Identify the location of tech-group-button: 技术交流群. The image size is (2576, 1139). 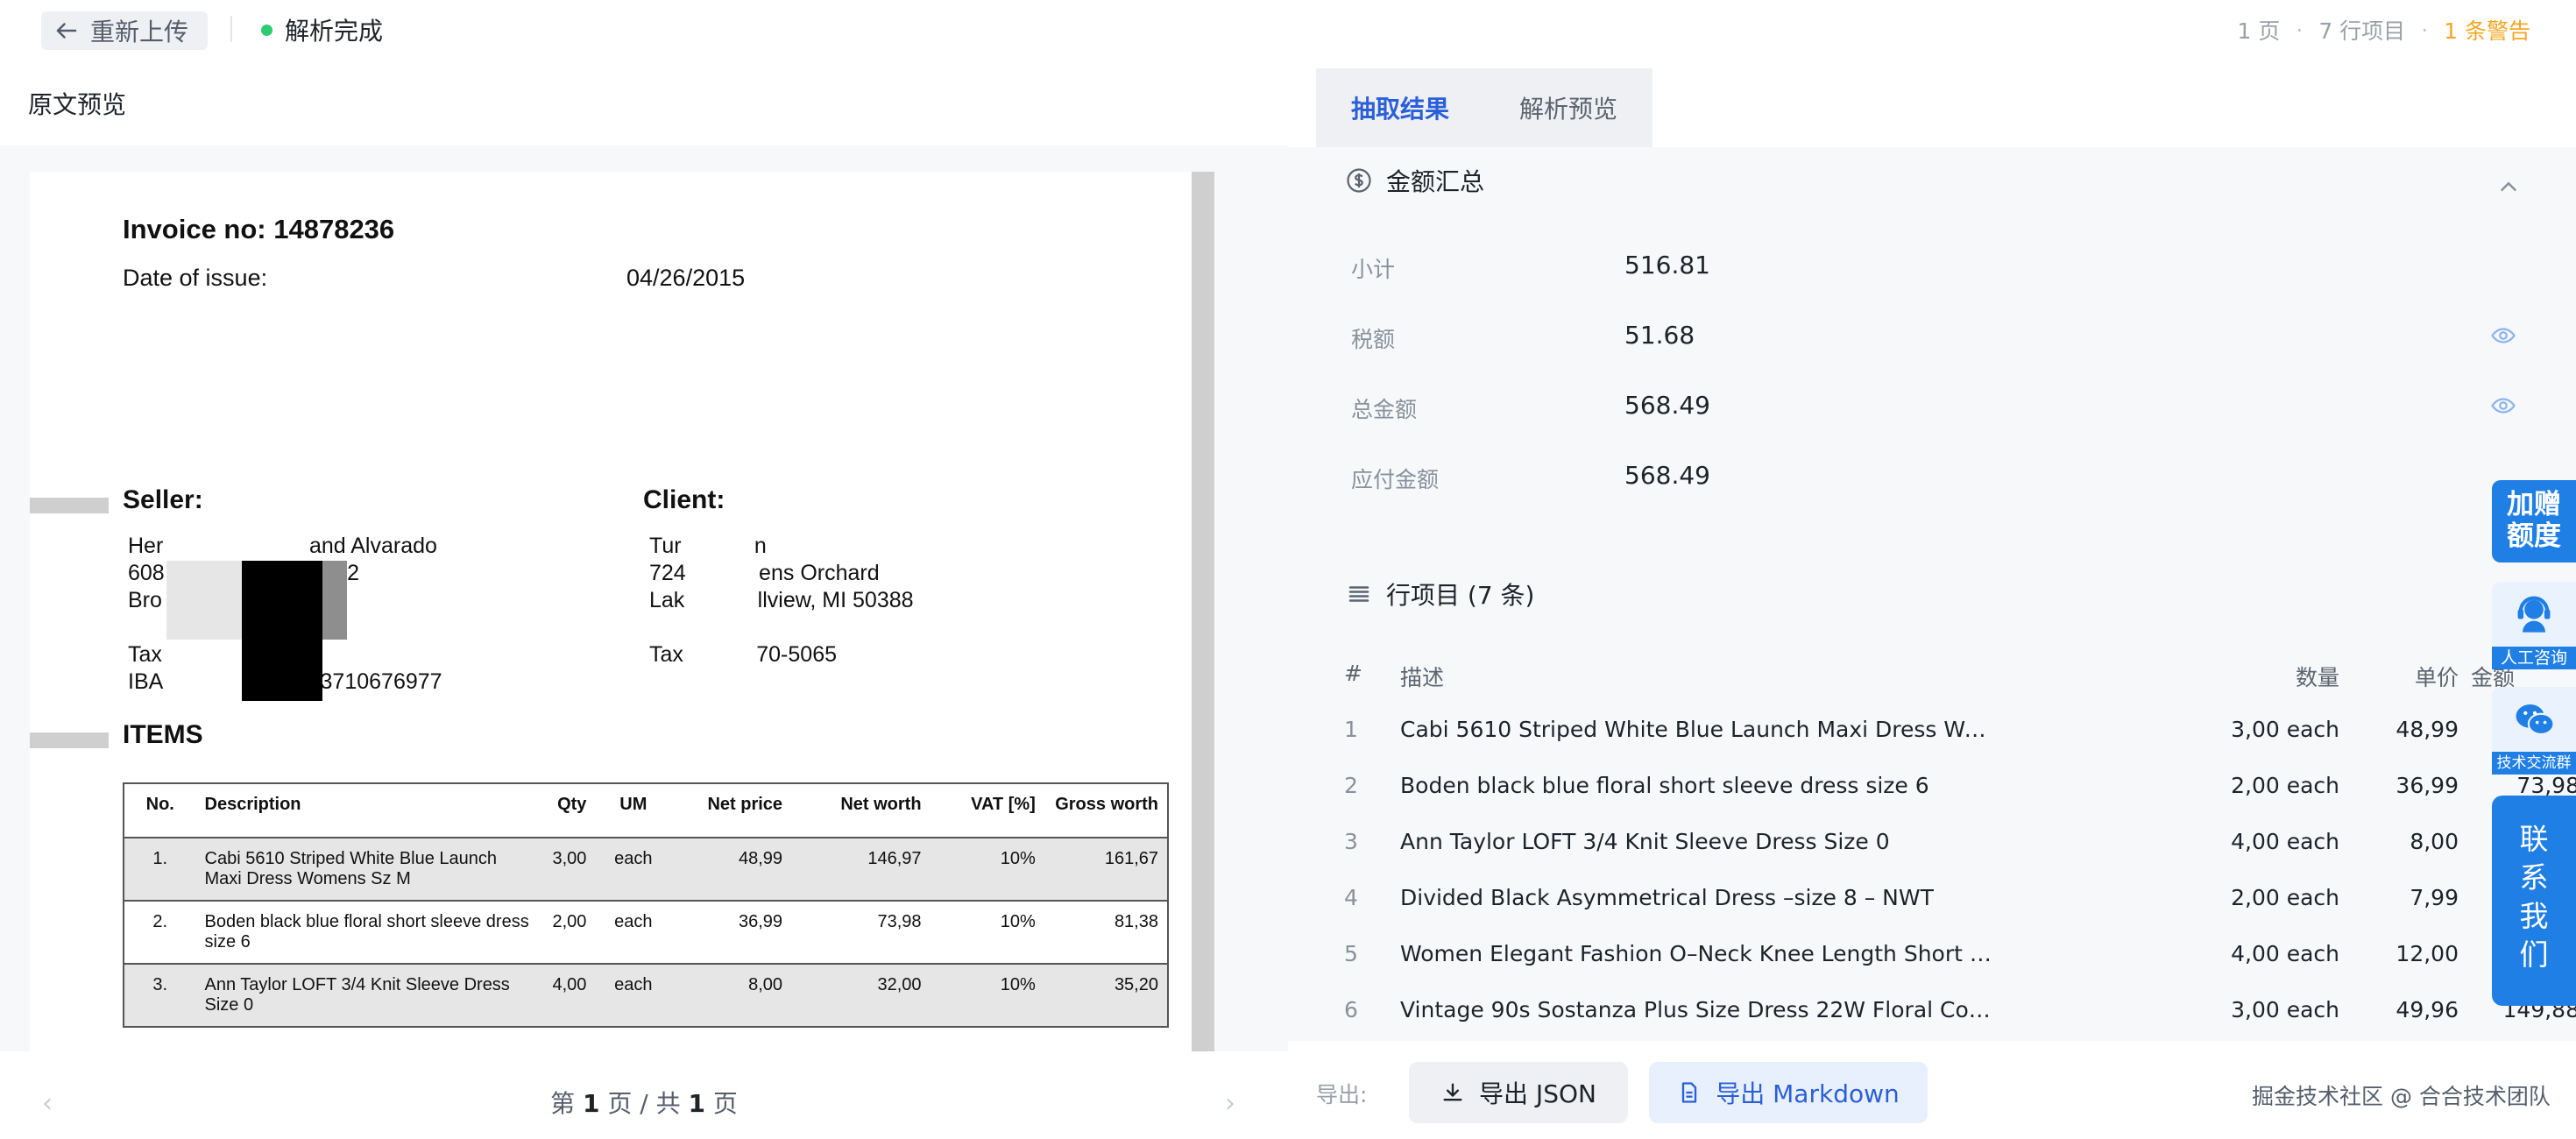
(2534, 731).